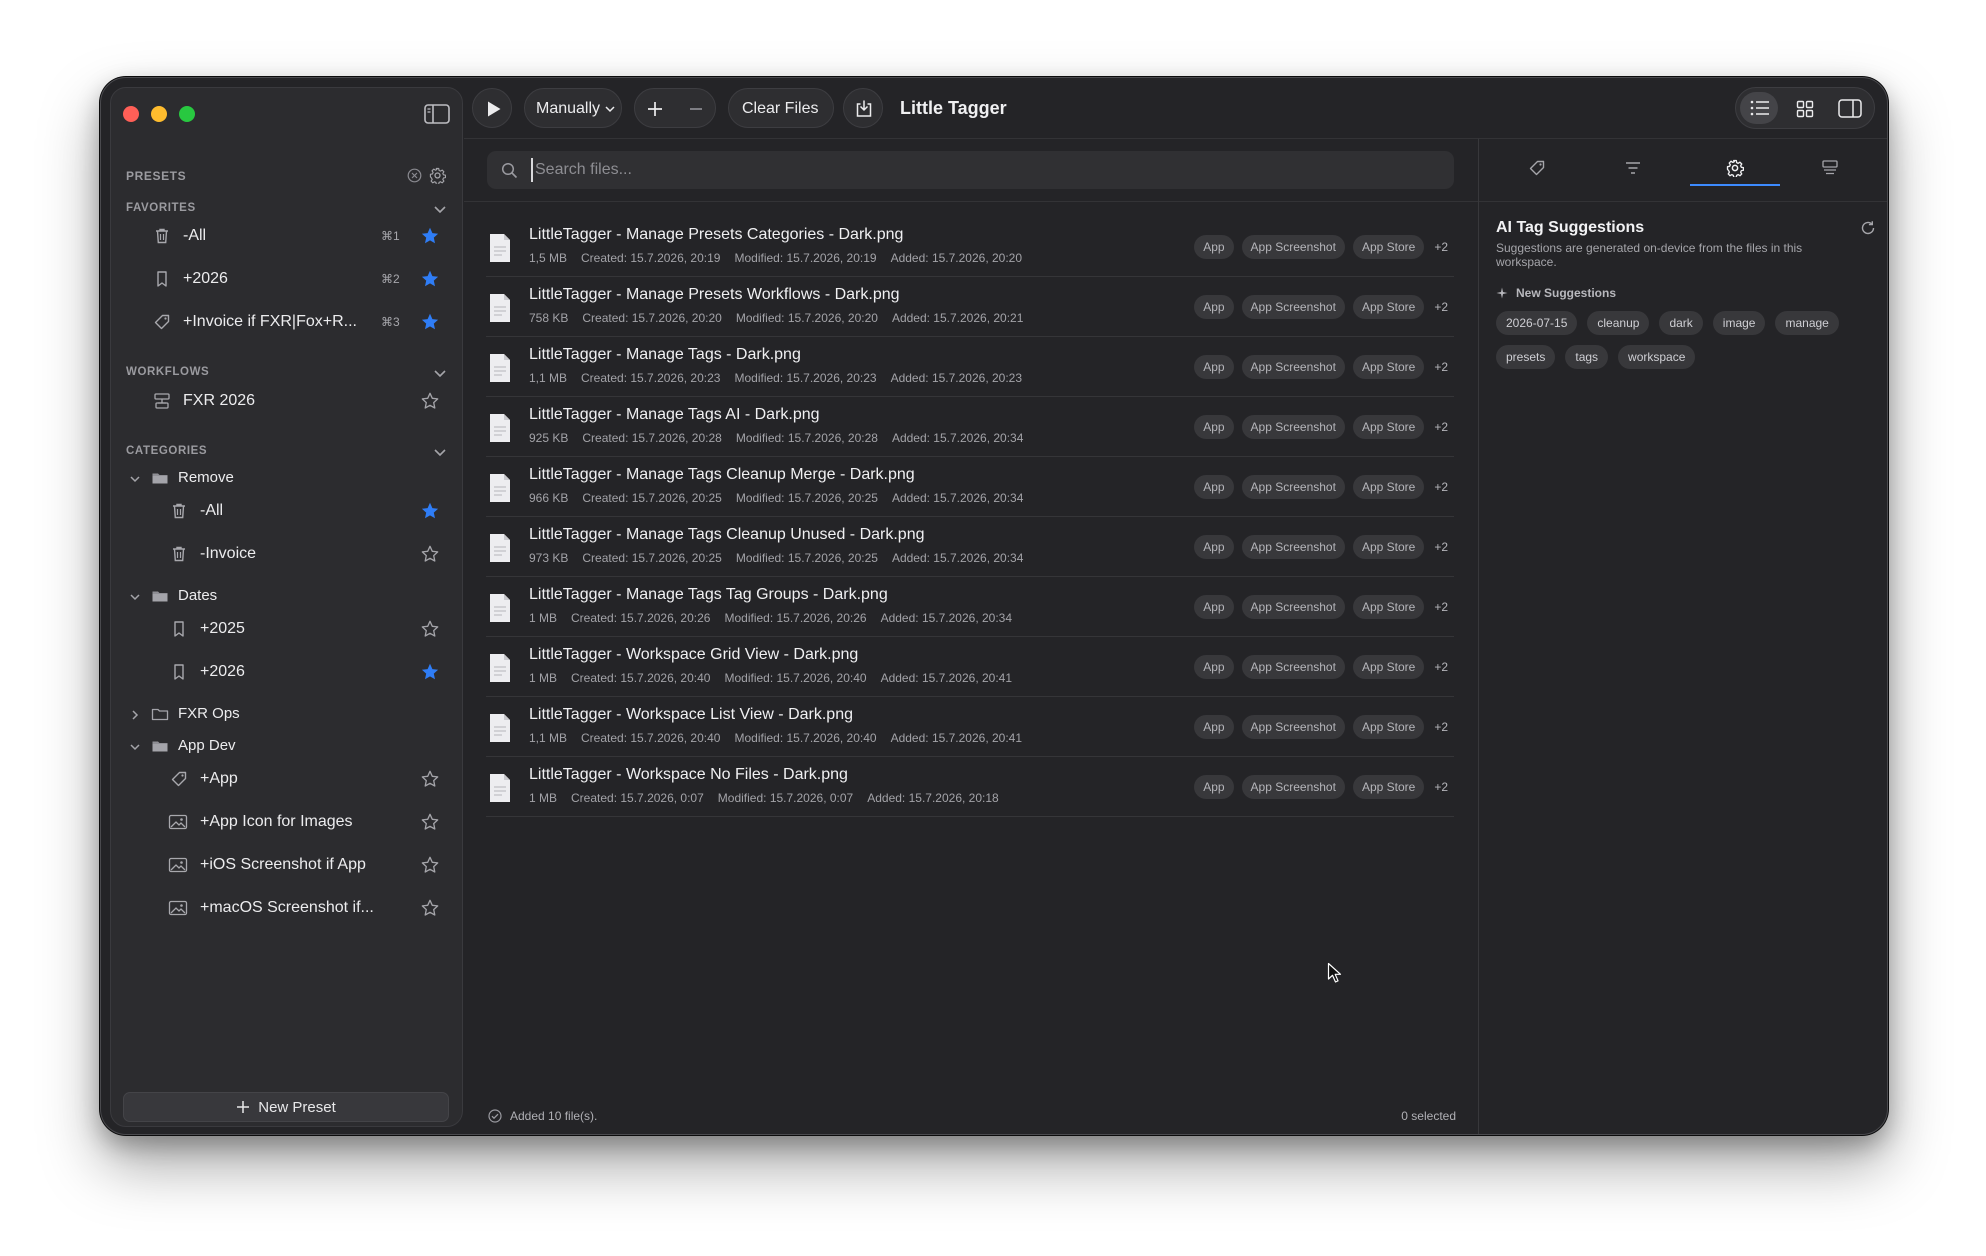 The width and height of the screenshot is (1986, 1256). Describe the element at coordinates (1587, 357) in the screenshot. I see `suggestion-chip: tags` at that location.